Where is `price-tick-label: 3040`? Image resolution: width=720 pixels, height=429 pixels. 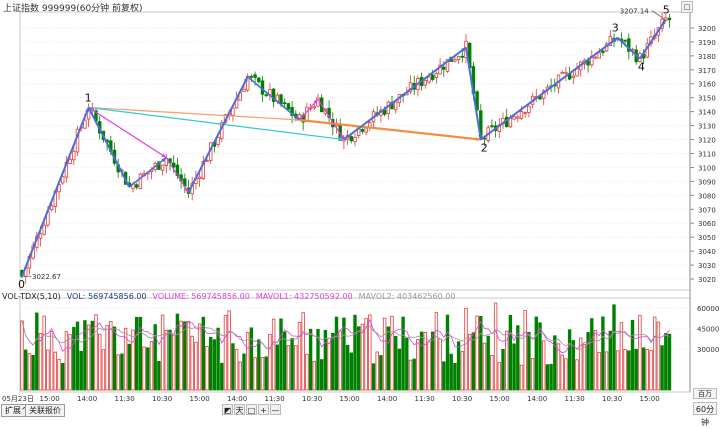 price-tick-label: 3040 is located at coordinates (707, 252).